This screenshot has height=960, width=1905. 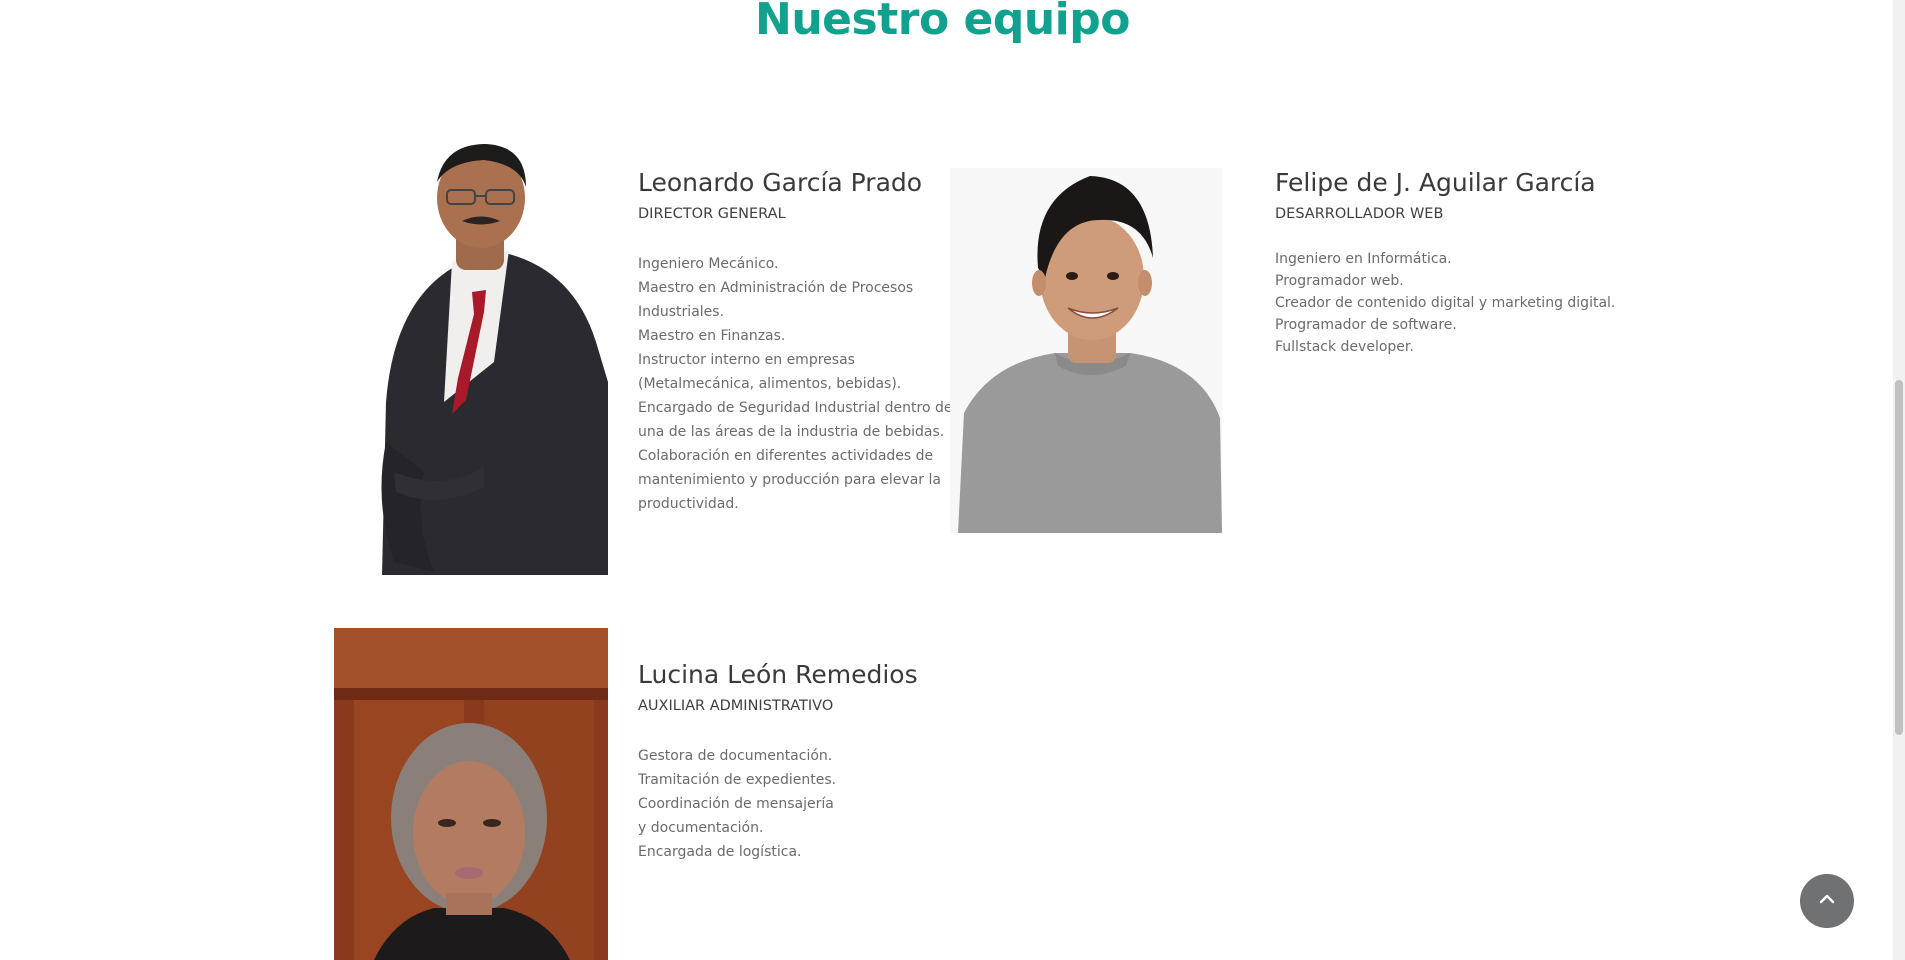 What do you see at coordinates (688, 504) in the screenshot?
I see `description-line: productividad.` at bounding box center [688, 504].